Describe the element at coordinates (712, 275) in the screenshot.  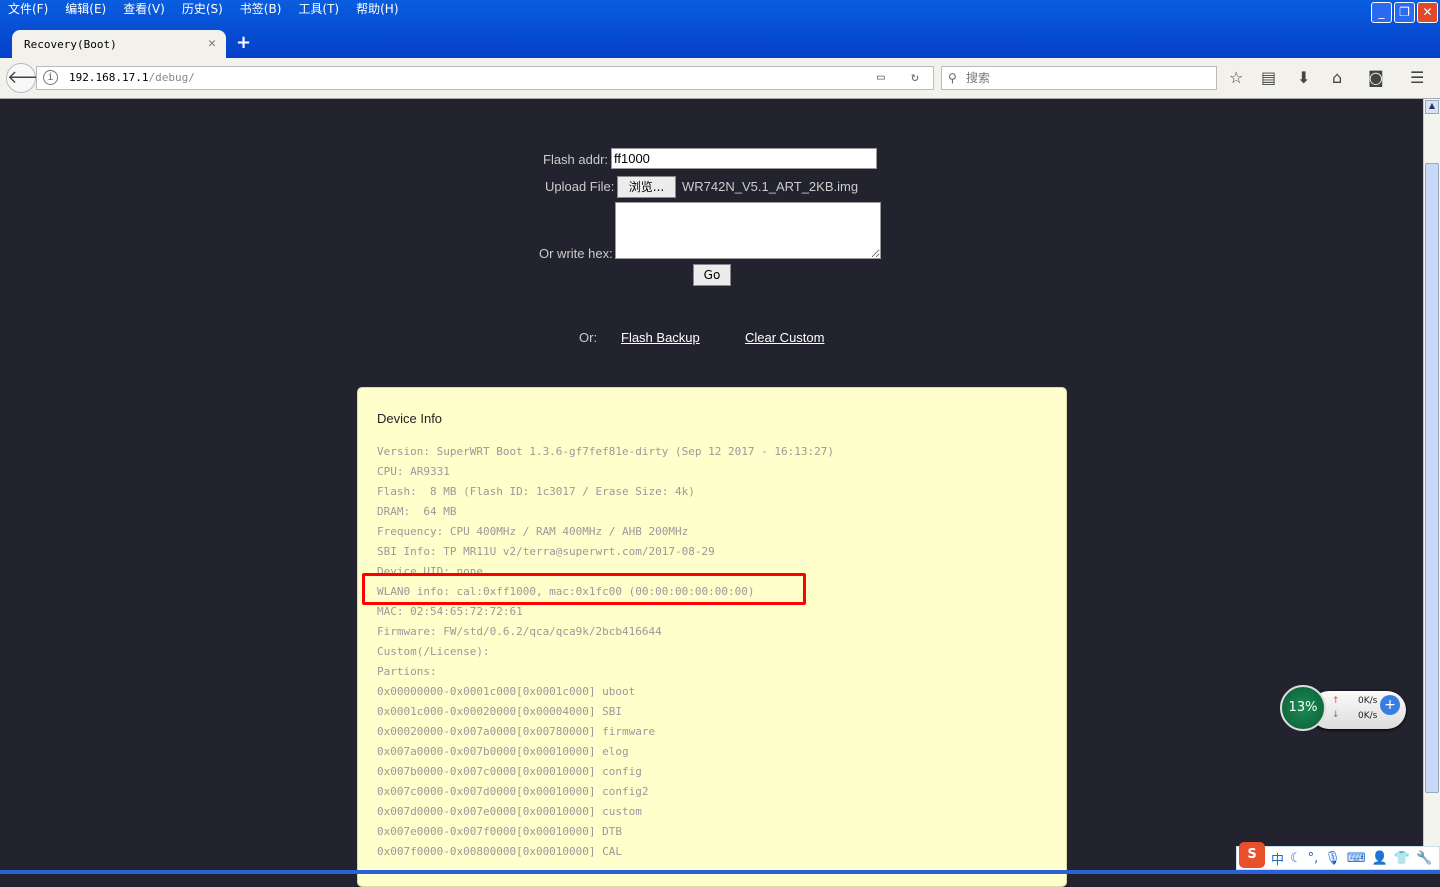
I see `go-button: Go` at that location.